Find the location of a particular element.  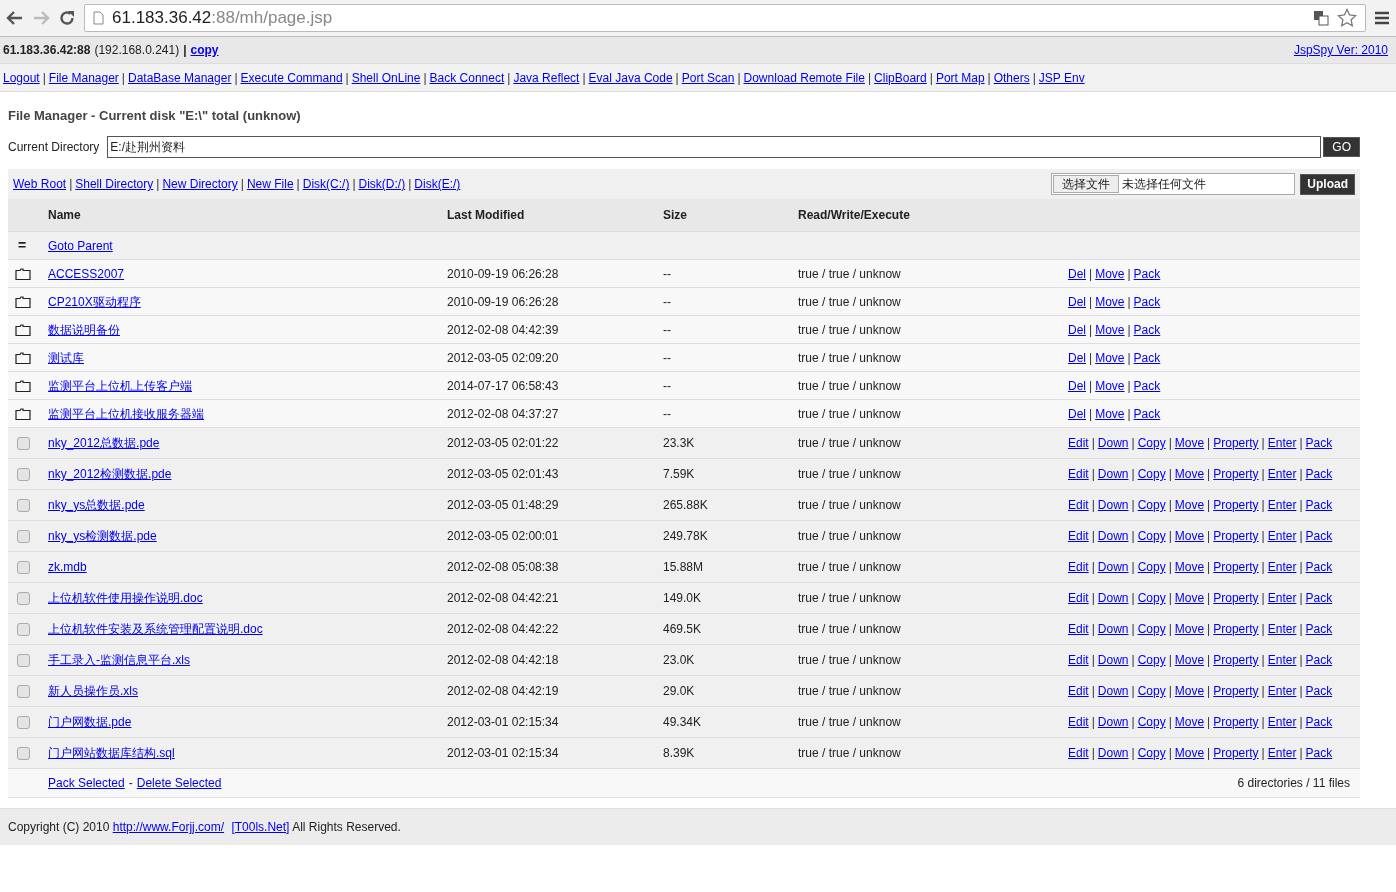

nav-link: JSP Env is located at coordinates (1061, 77).